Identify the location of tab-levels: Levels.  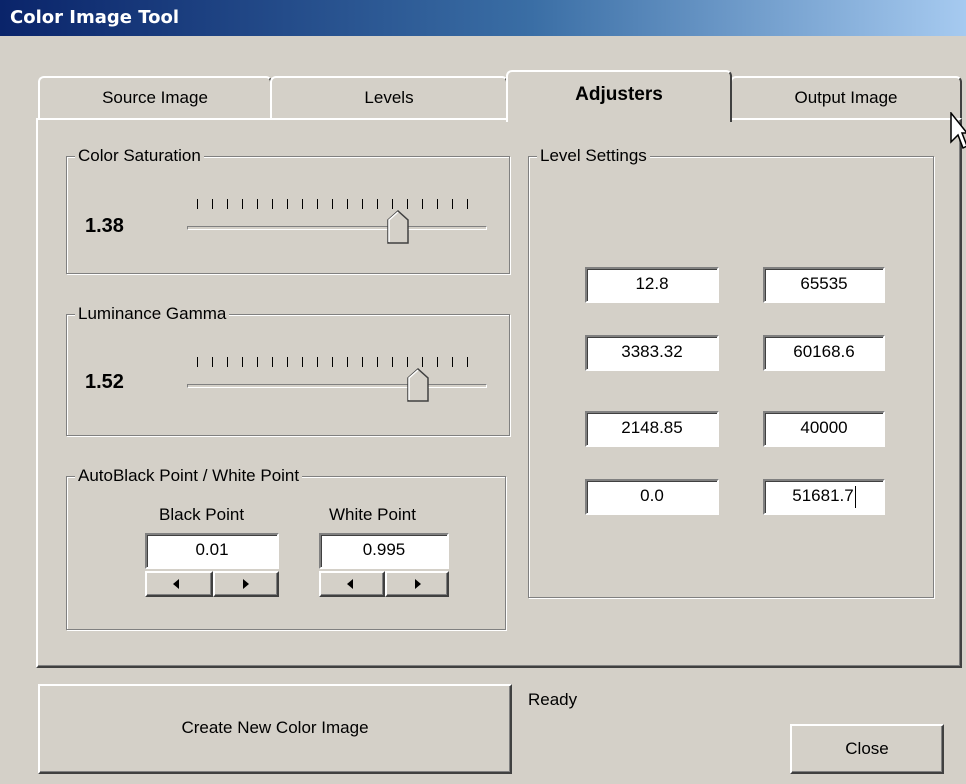
(389, 98).